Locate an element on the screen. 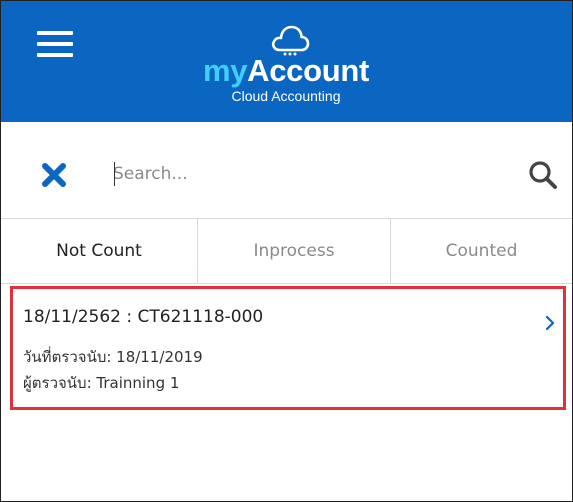 This screenshot has width=573, height=502. item-counter: ผู้ตรวจนับ: Trainning 1 is located at coordinates (101, 383).